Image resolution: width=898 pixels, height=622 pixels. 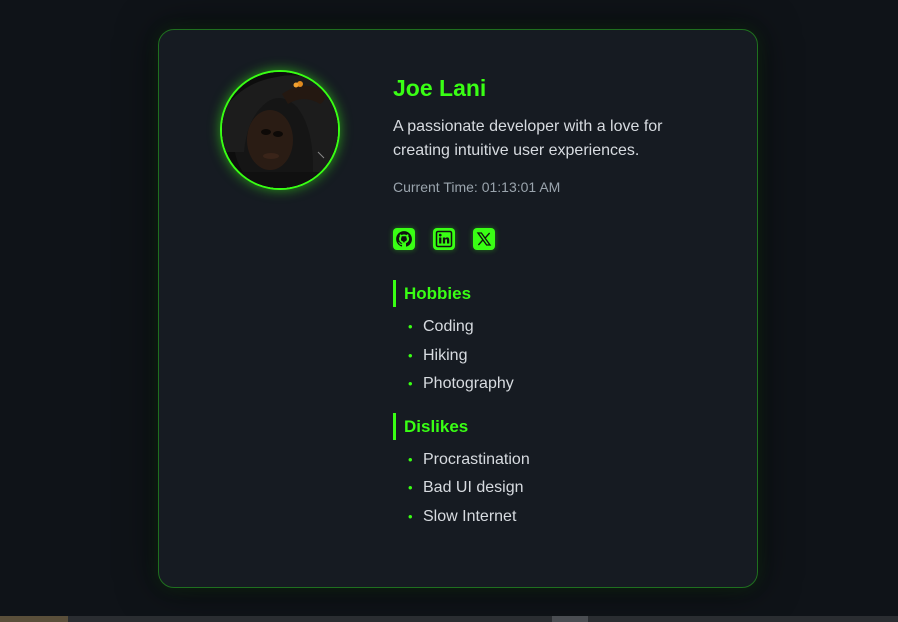 I want to click on linkedin-link, so click(x=444, y=239).